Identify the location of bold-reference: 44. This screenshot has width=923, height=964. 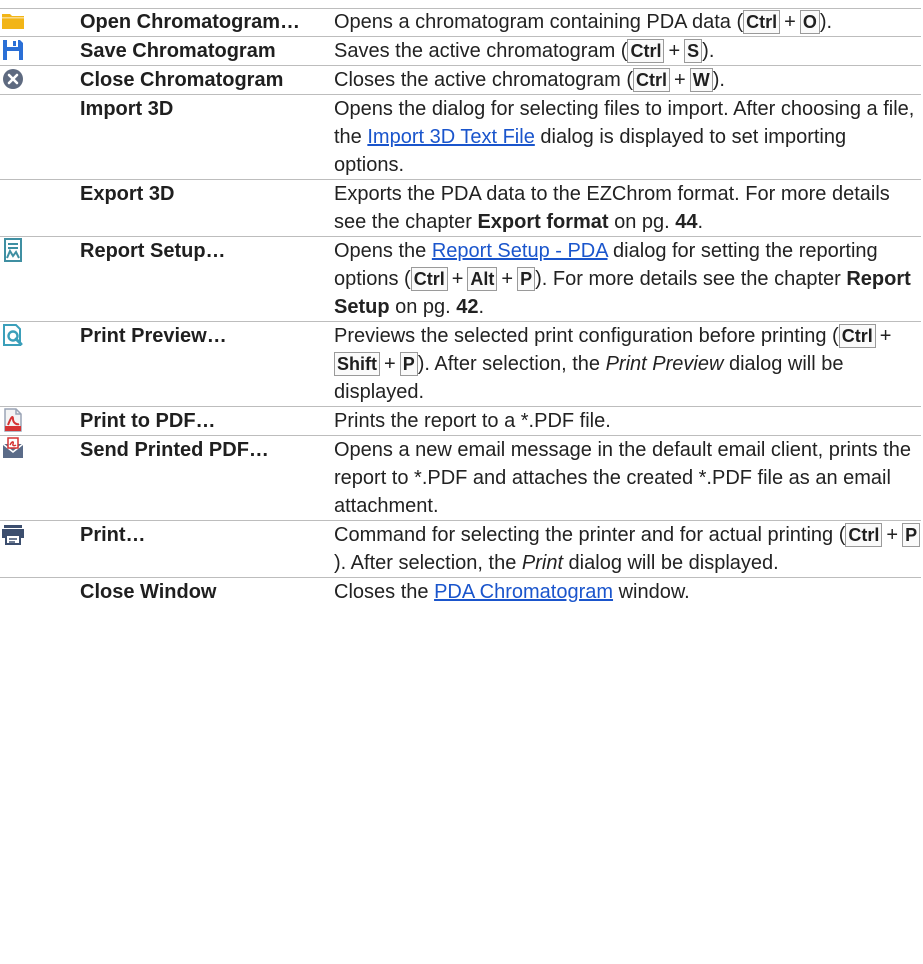
(686, 222).